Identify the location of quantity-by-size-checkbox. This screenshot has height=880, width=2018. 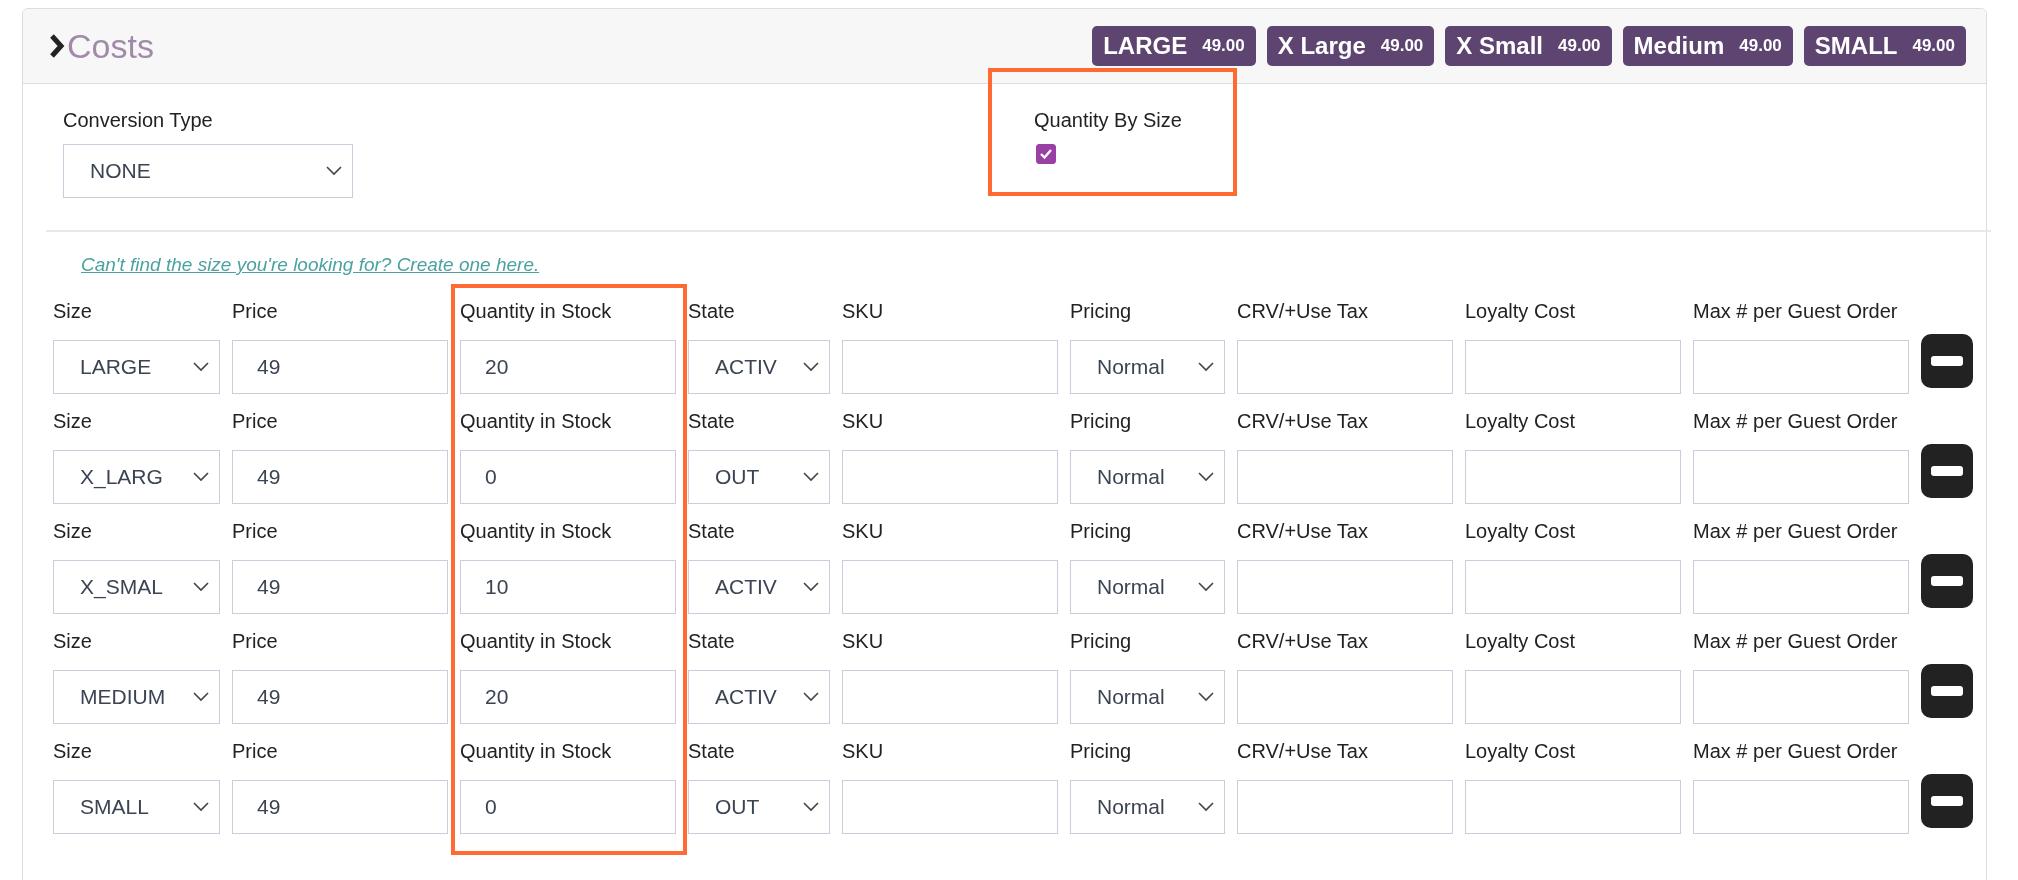
(1046, 154).